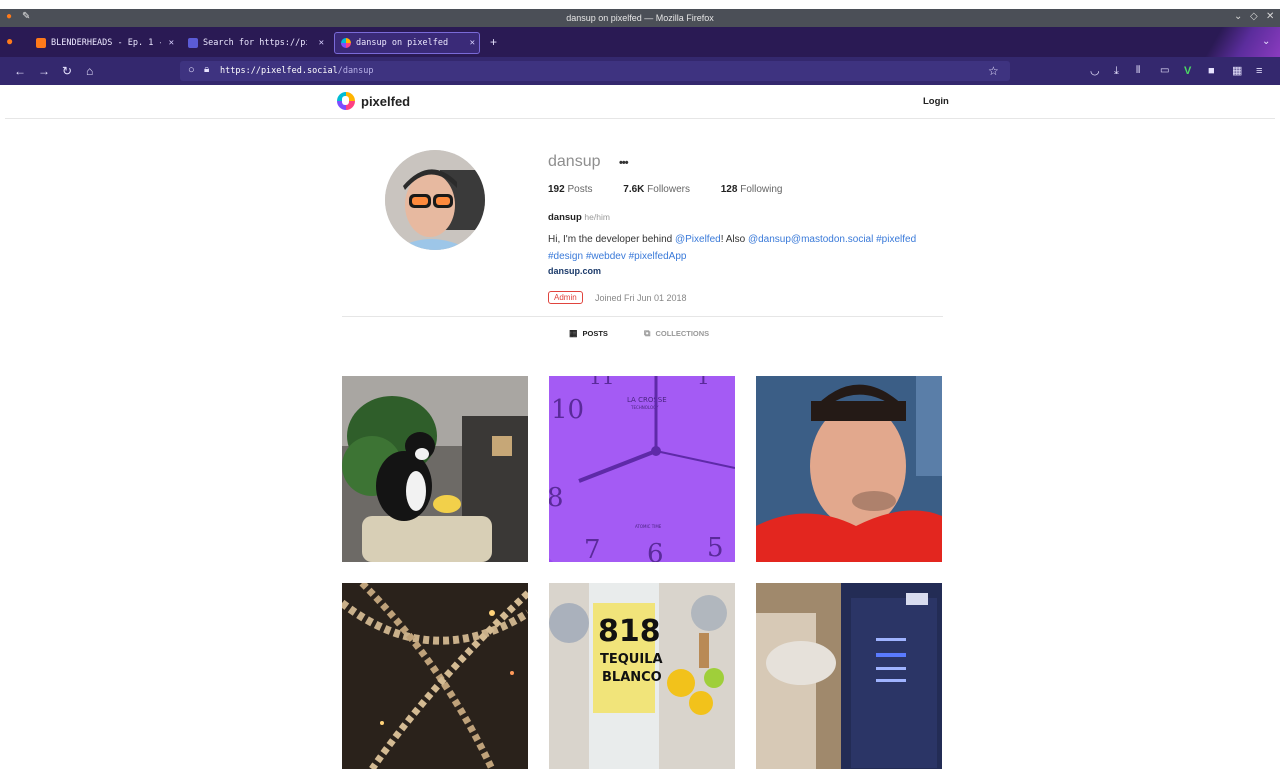 This screenshot has height=769, width=1280. I want to click on site-logo: pixelfed, so click(373, 101).